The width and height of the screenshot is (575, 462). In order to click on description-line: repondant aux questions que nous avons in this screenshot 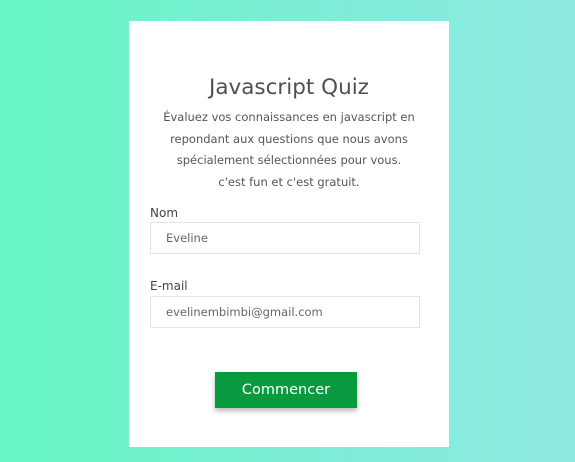, I will do `click(289, 138)`.